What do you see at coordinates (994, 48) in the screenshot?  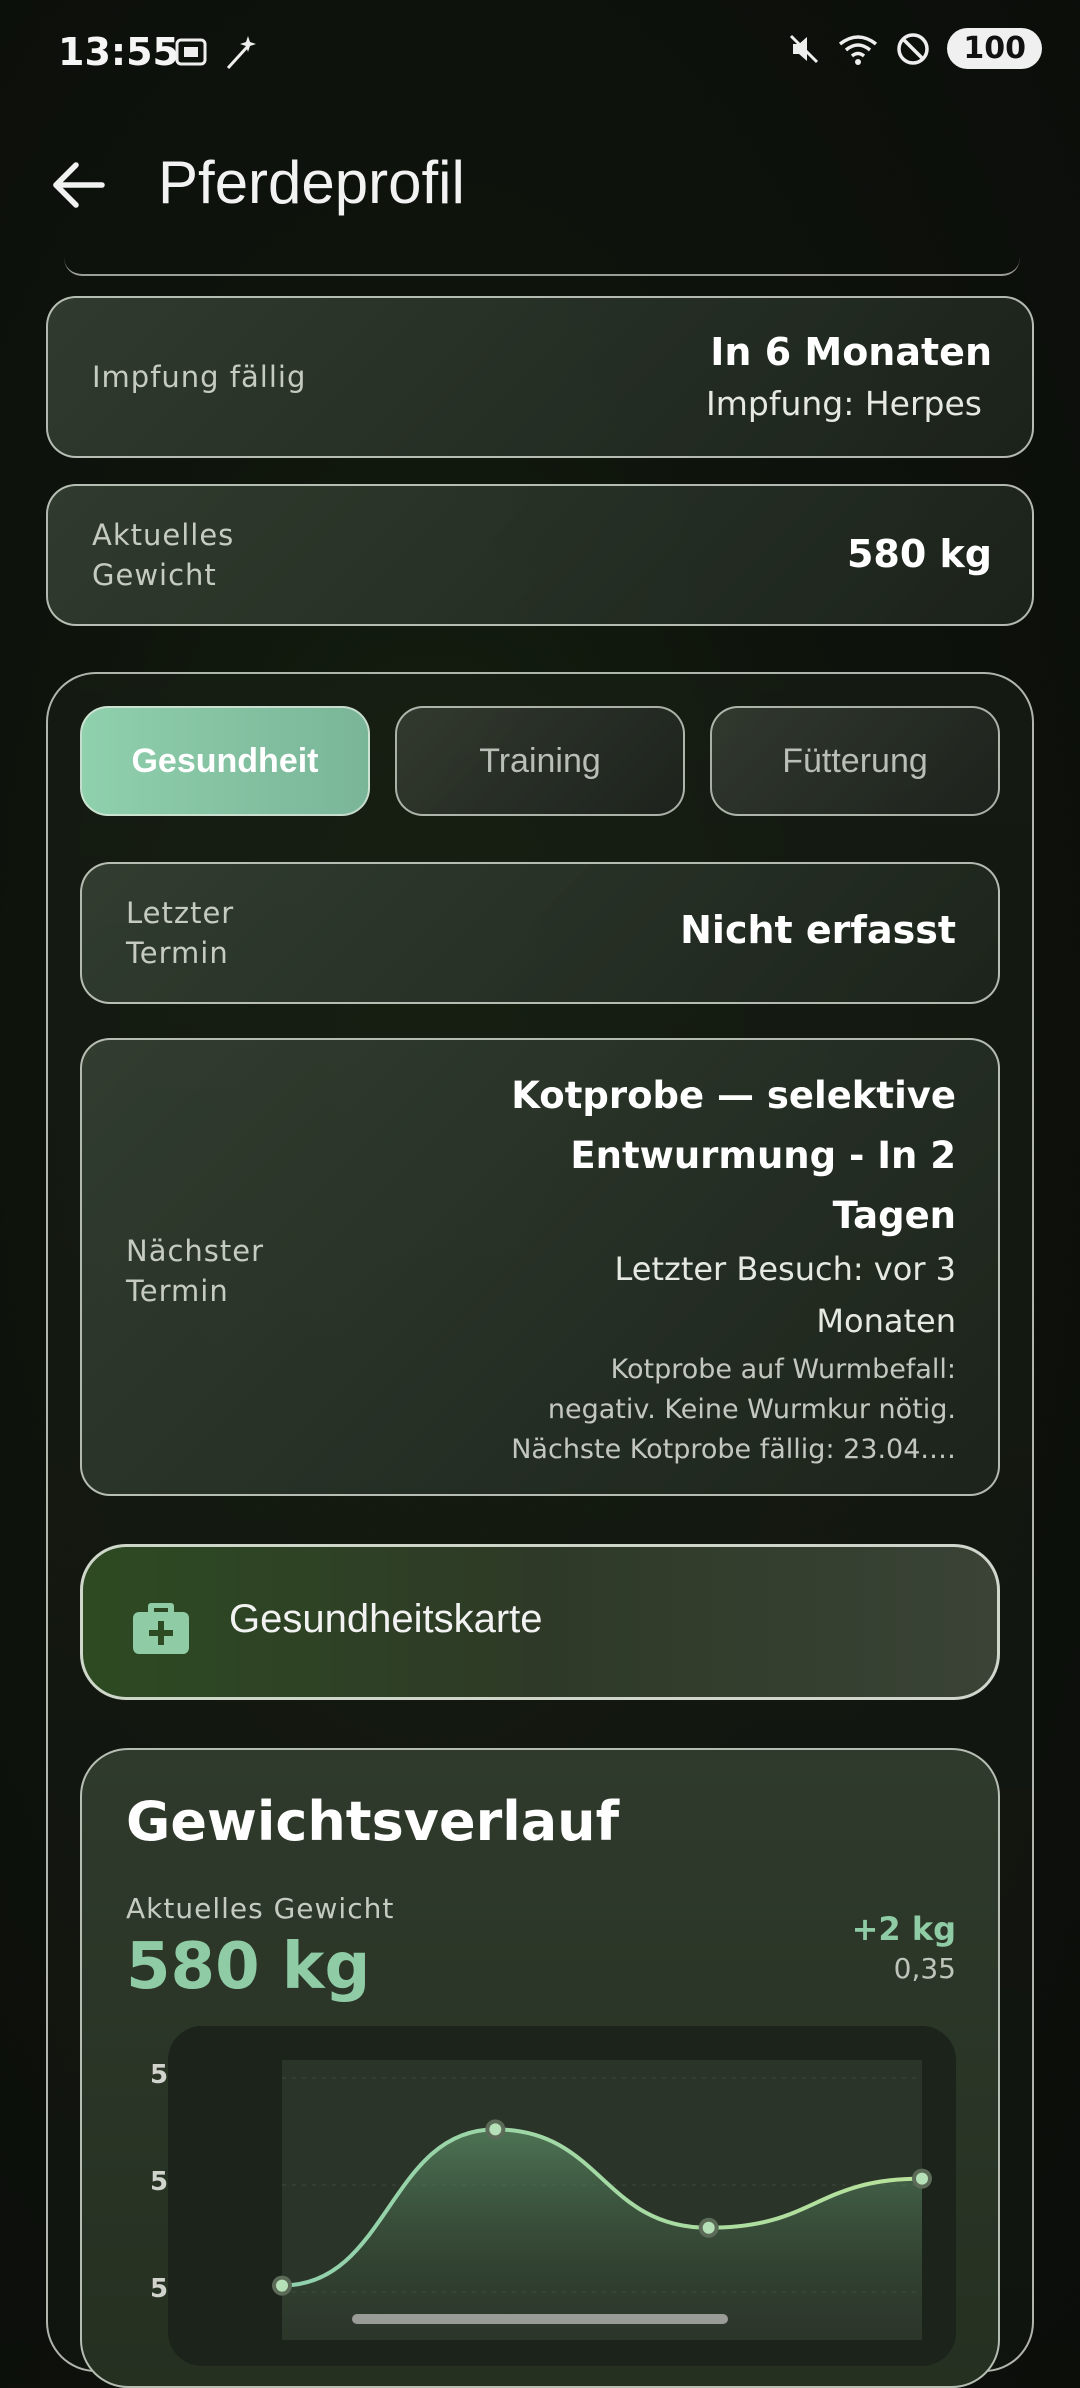 I see `battery-indicator: 100` at bounding box center [994, 48].